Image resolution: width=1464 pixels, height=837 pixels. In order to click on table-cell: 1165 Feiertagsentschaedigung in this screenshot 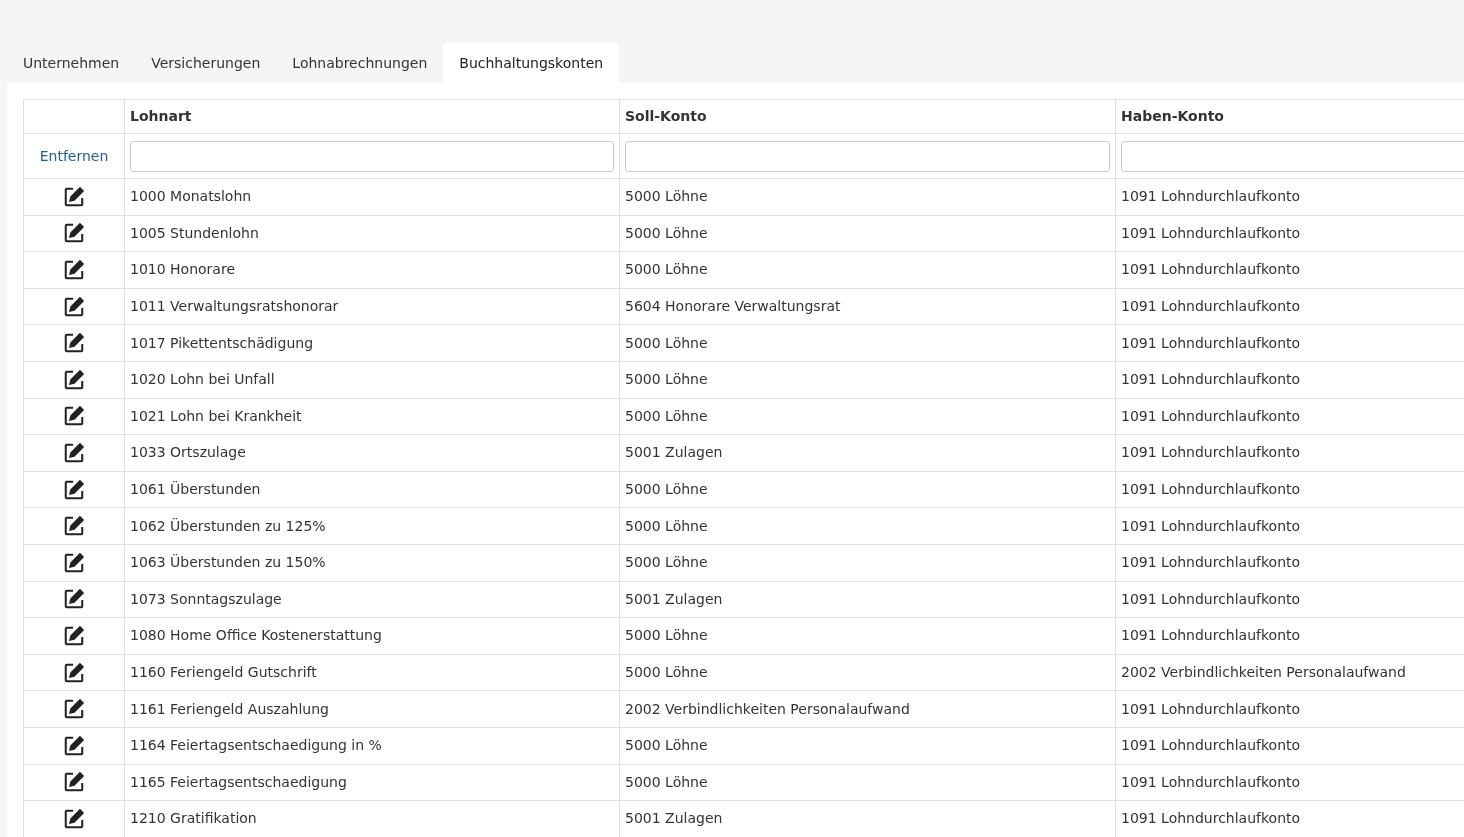, I will do `click(238, 781)`.